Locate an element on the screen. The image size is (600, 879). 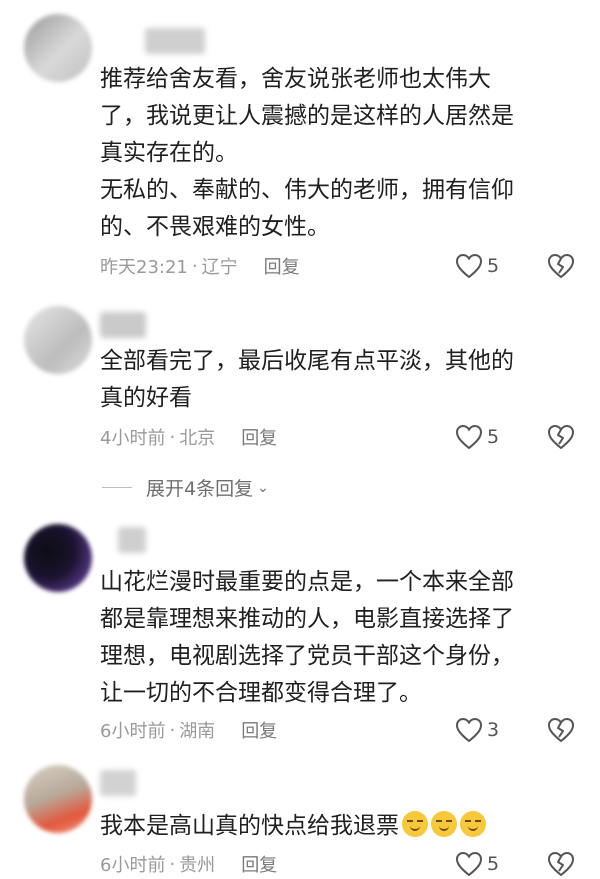
comment-meta: 4小时前 · 北京 回复 is located at coordinates (188, 437).